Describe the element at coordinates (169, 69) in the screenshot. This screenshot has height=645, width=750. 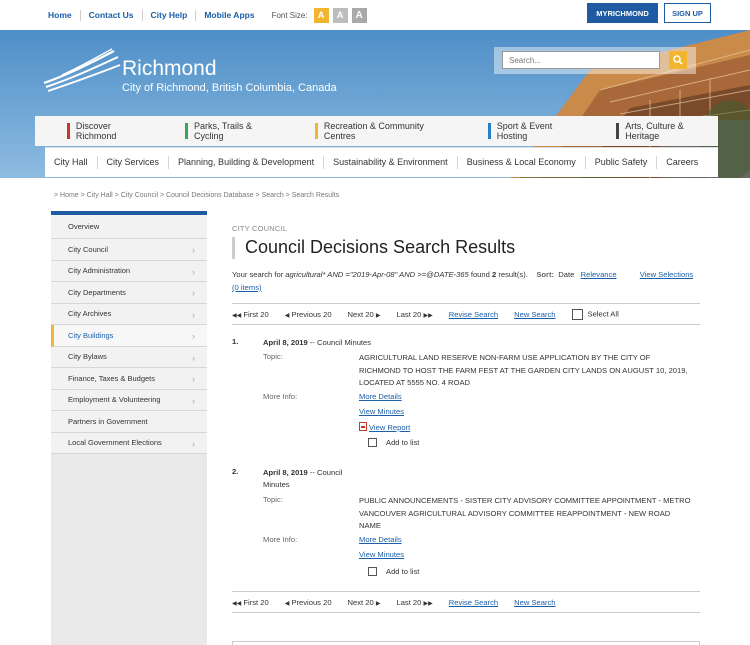
I see `logo-wordmark: Richmond` at that location.